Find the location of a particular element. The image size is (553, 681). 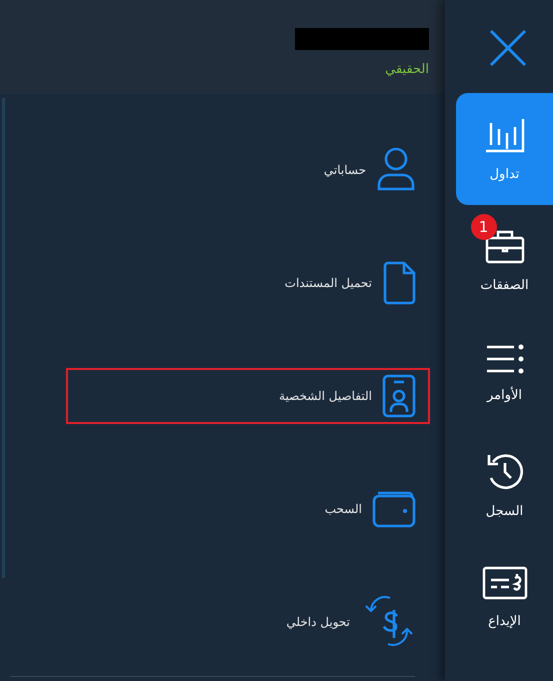

menu-label: تحميل المستندات is located at coordinates (328, 283).